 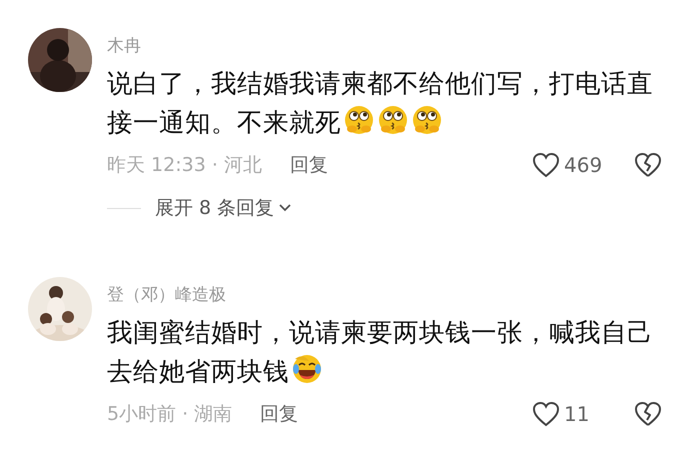 I want to click on chevron-down-icon, so click(x=285, y=208).